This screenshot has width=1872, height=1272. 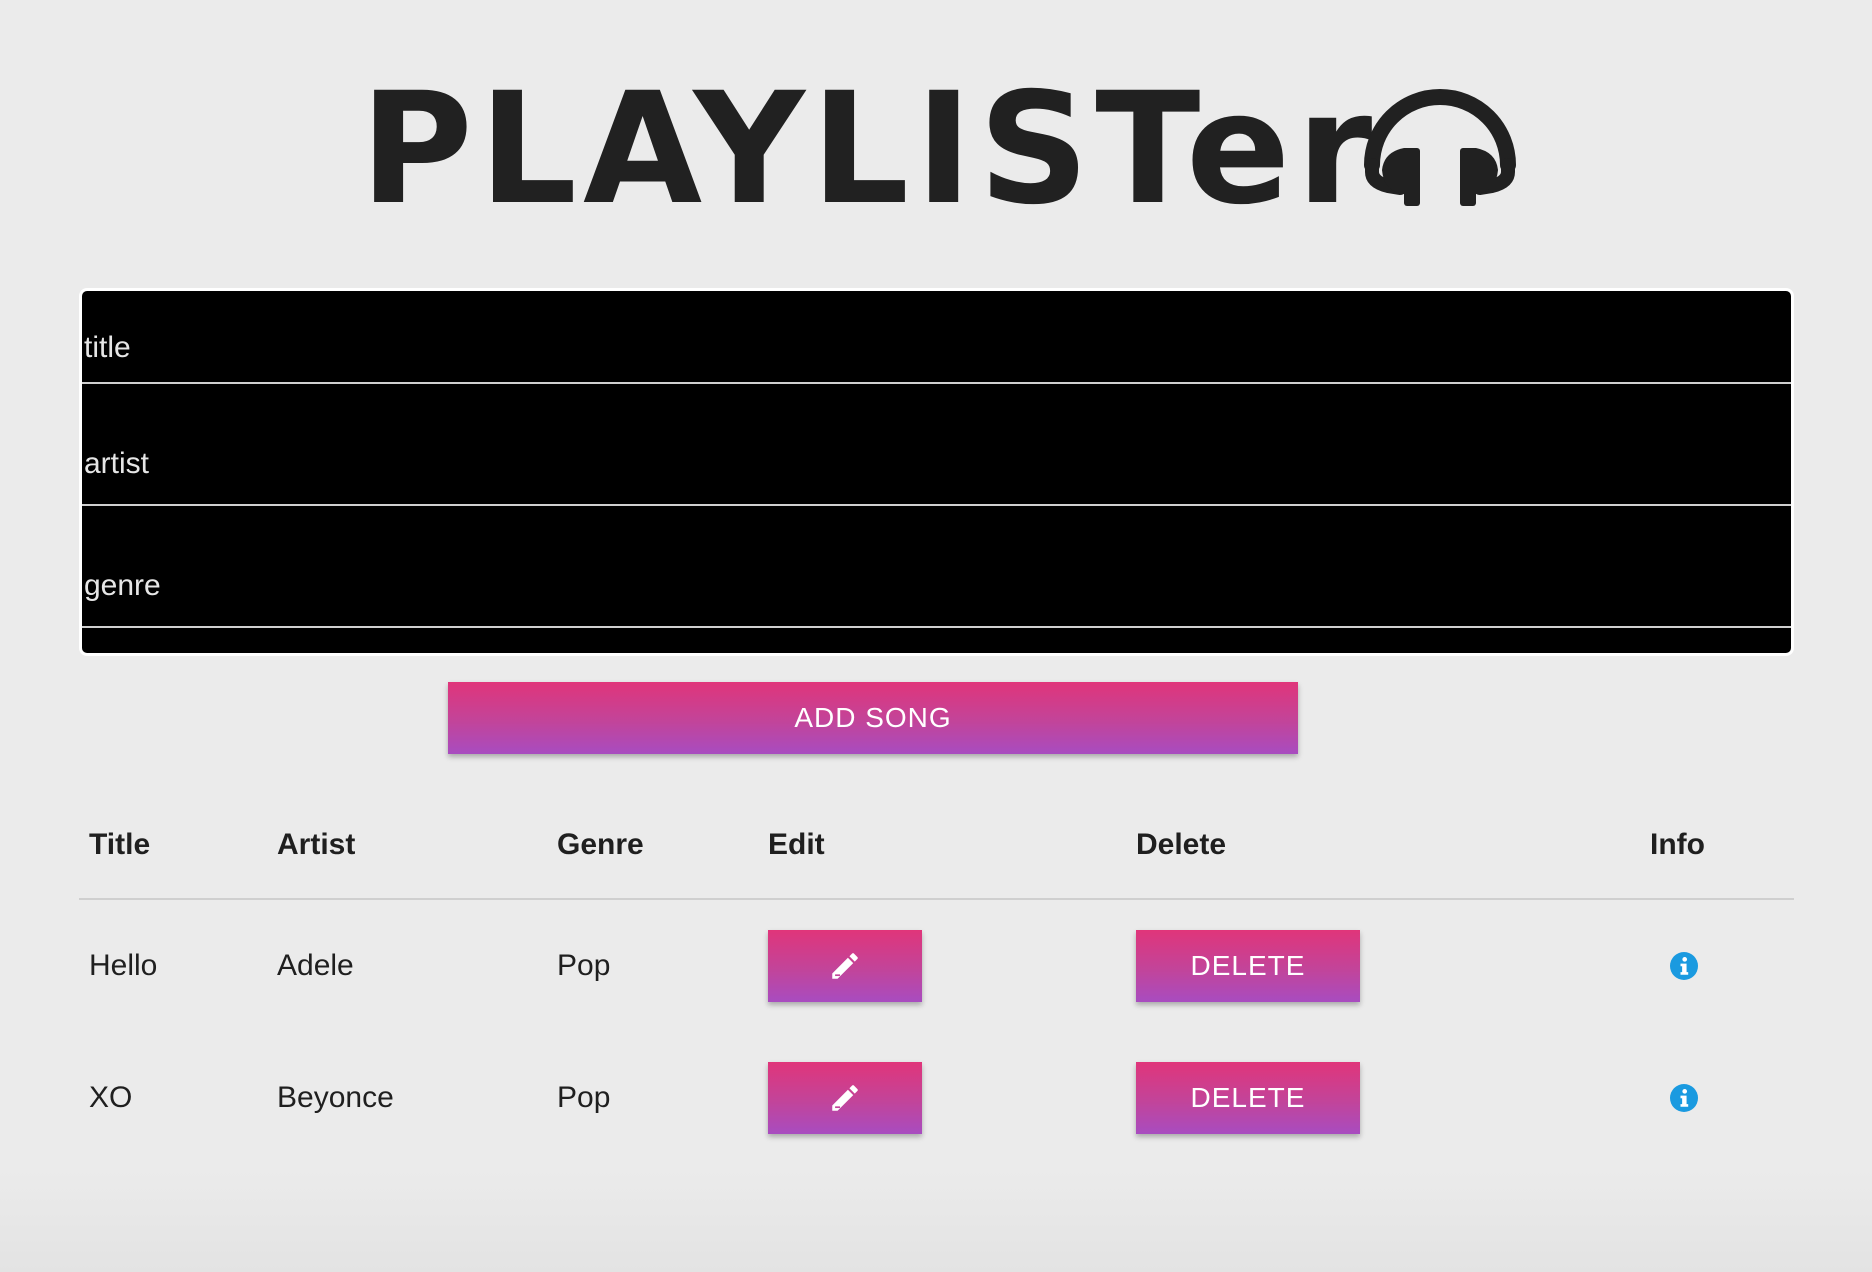 I want to click on column-header-title: Title, so click(x=120, y=844).